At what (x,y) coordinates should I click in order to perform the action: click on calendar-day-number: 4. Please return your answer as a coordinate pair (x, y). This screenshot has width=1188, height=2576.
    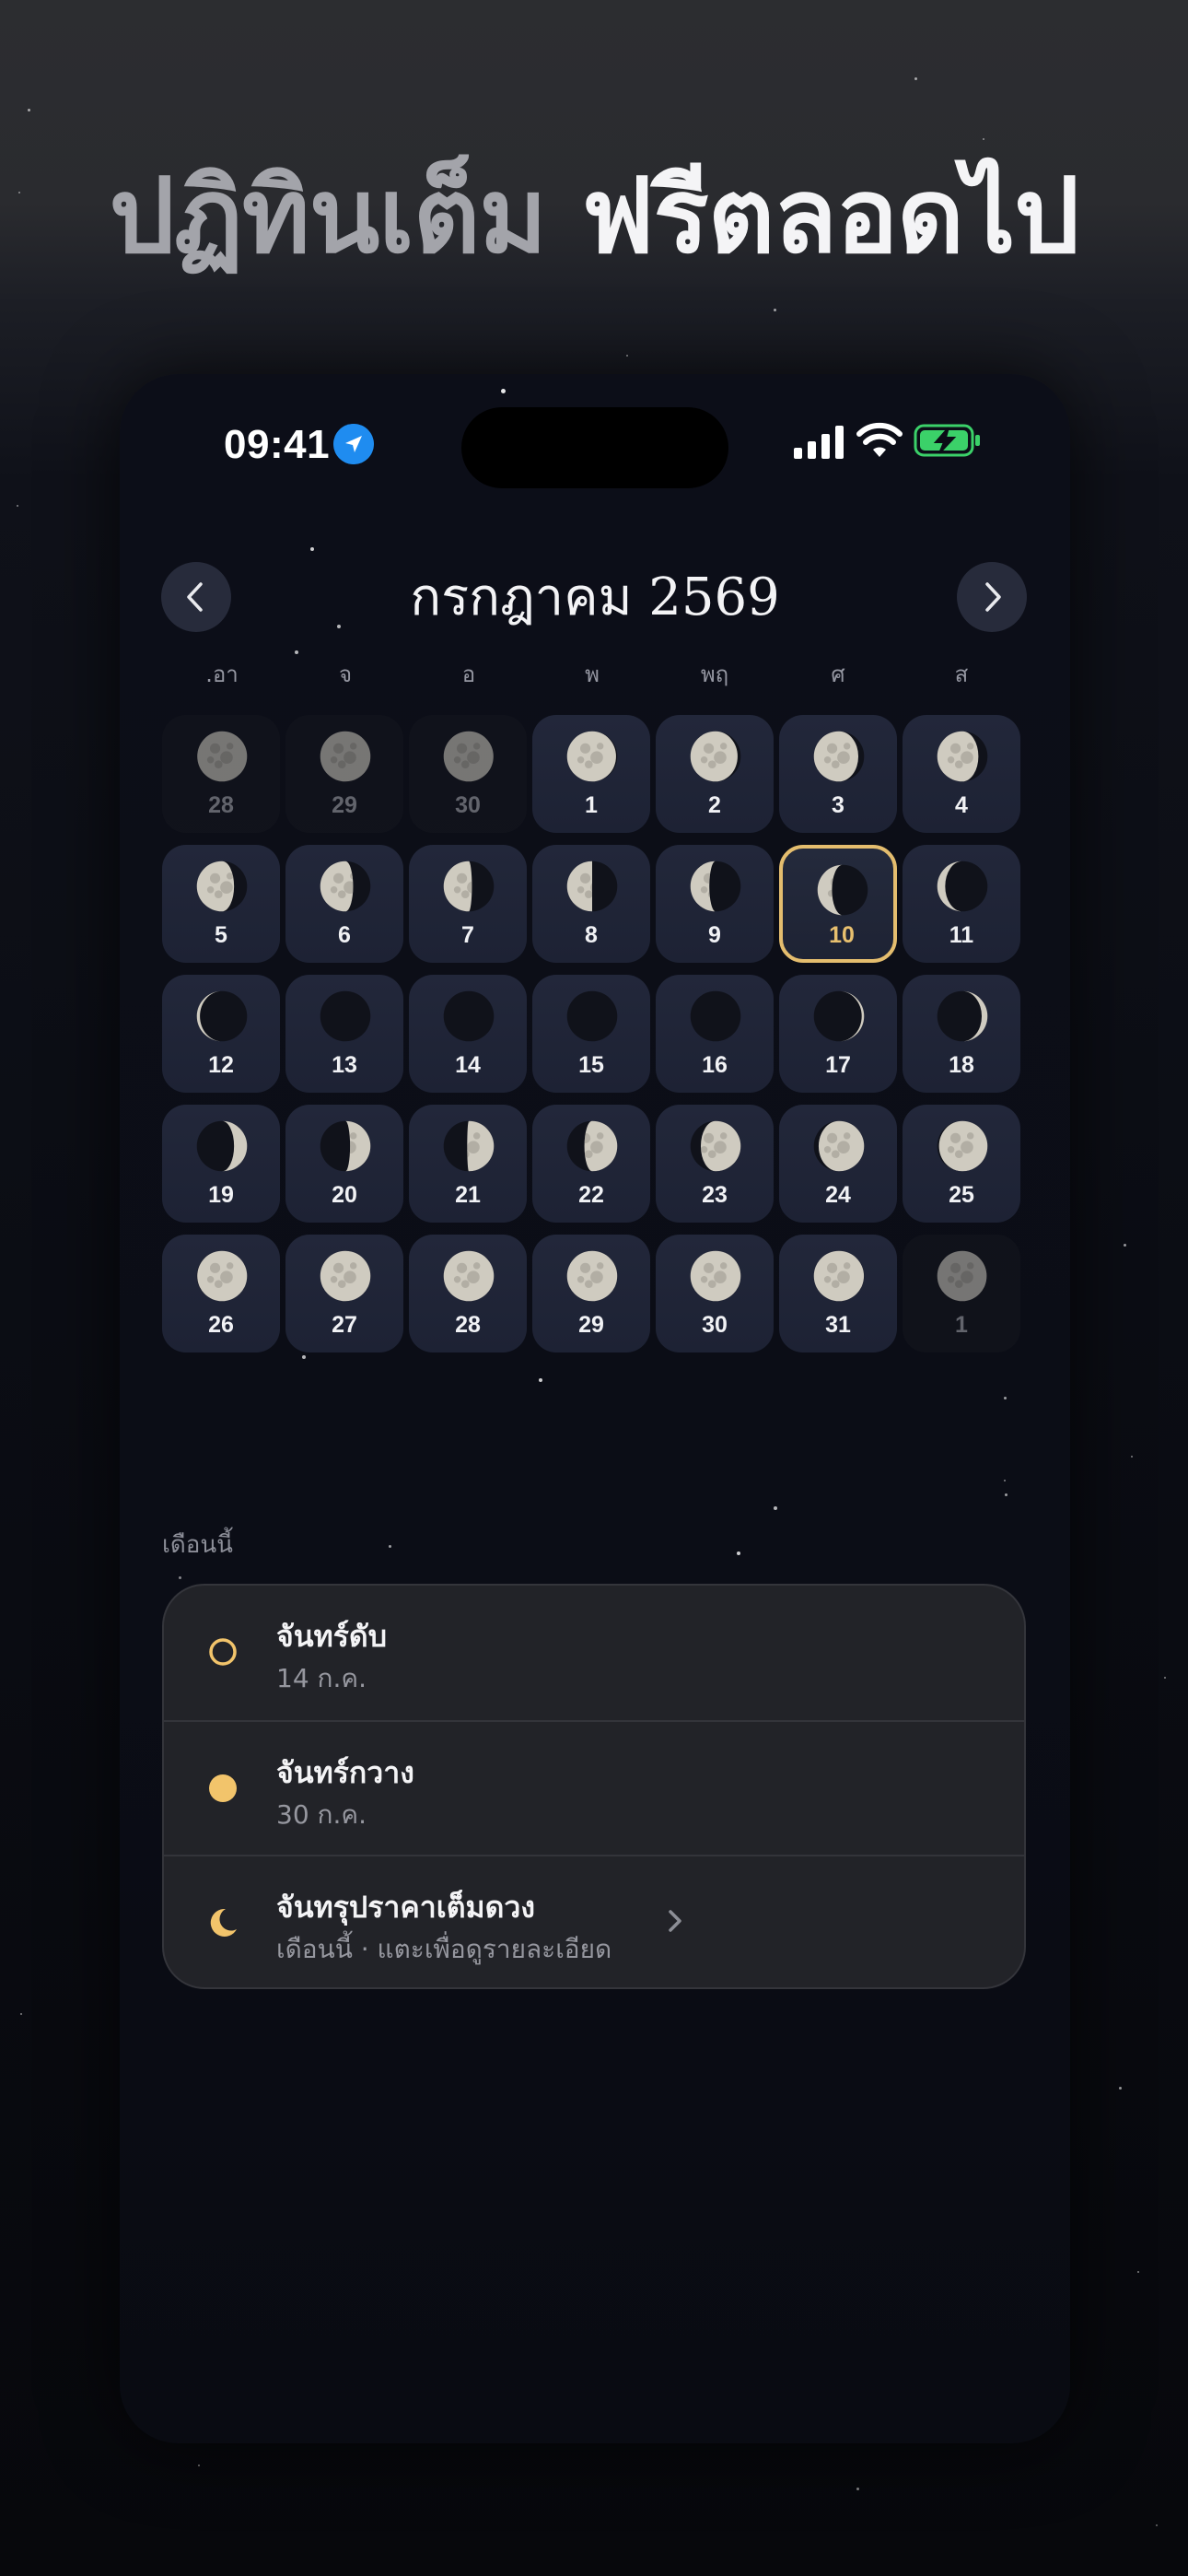
    Looking at the image, I should click on (961, 805).